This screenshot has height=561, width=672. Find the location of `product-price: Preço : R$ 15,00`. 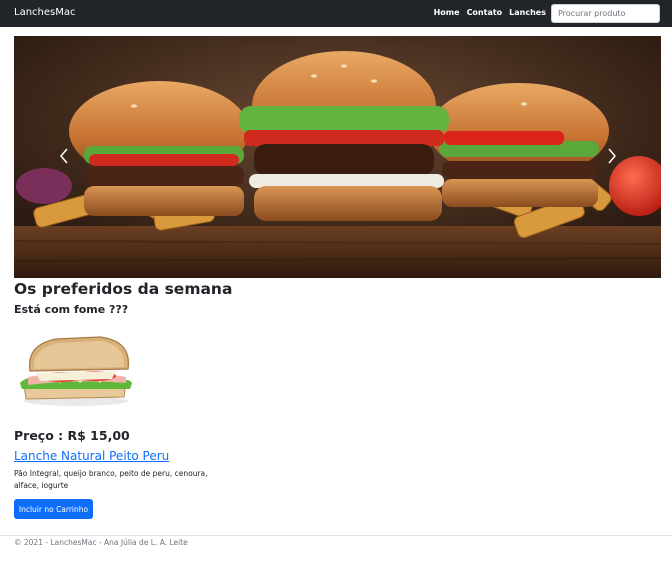

product-price: Preço : R$ 15,00 is located at coordinates (72, 435).